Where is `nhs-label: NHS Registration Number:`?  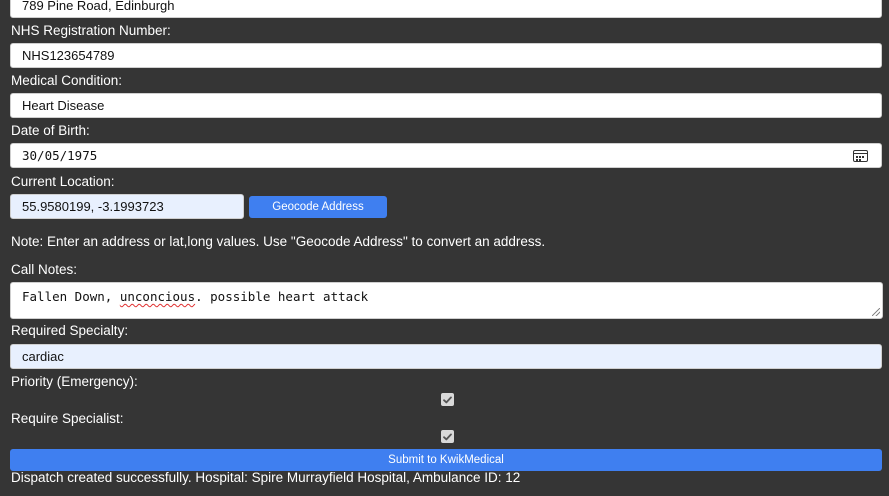
nhs-label: NHS Registration Number: is located at coordinates (91, 30).